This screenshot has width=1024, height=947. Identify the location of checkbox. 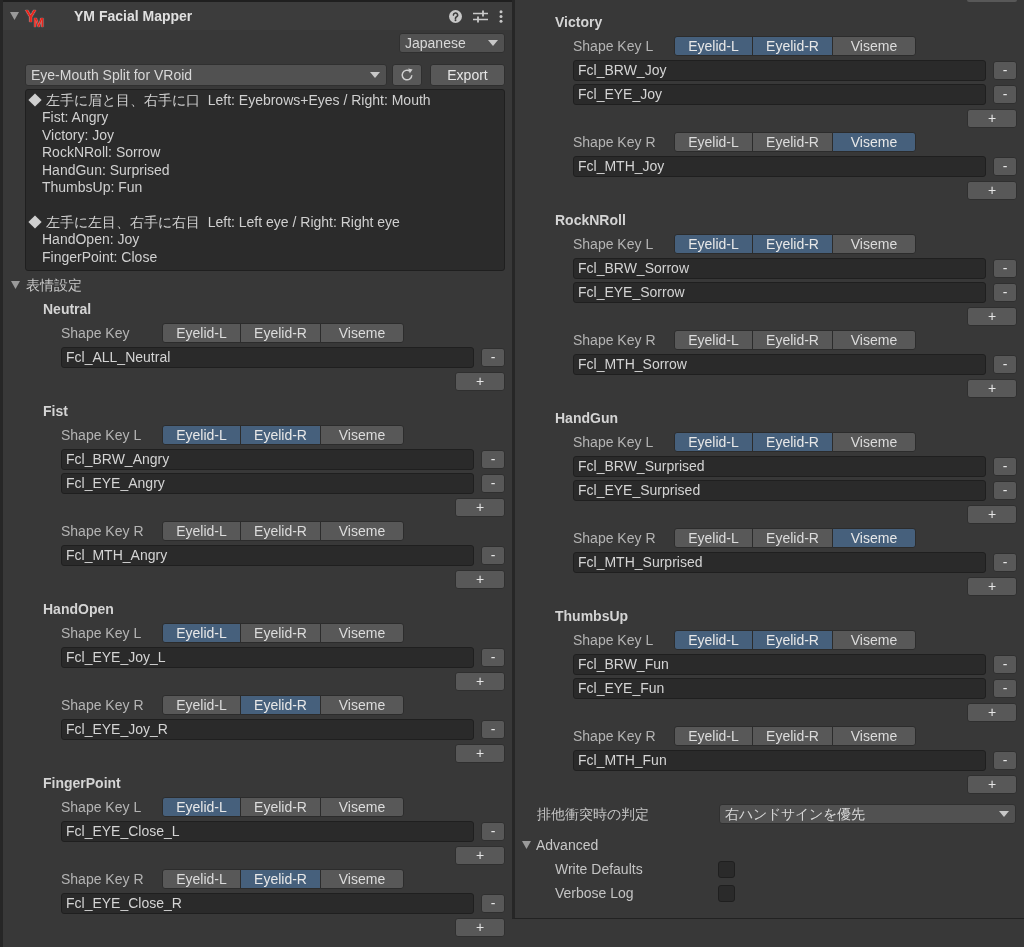
(726, 869).